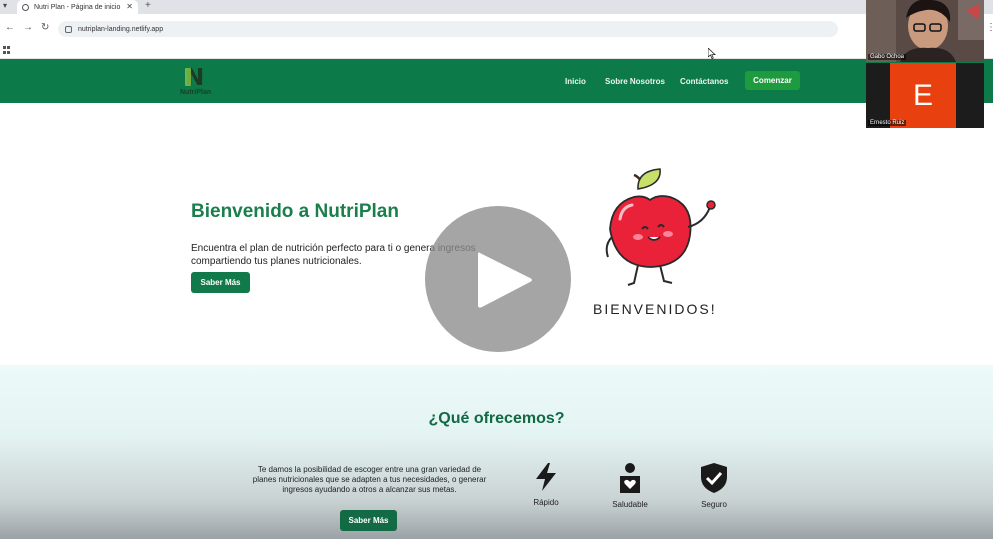  I want to click on feature-rapido: Rápido, so click(546, 492).